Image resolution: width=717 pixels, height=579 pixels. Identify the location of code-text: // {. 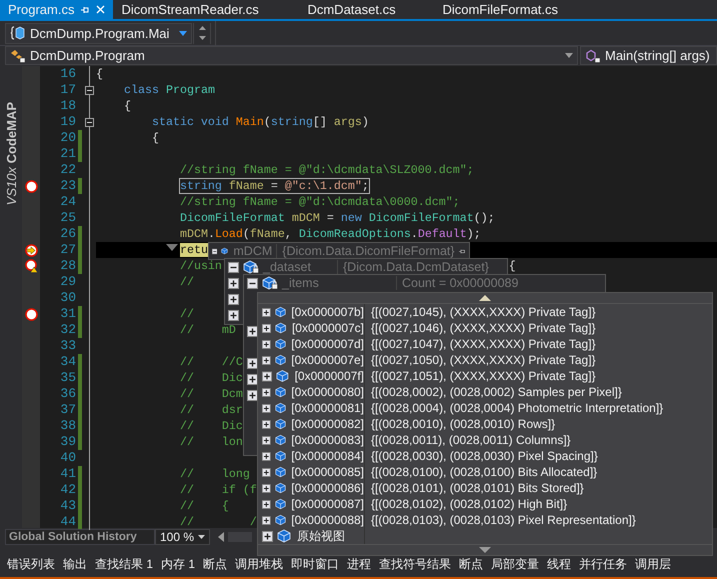
(204, 506).